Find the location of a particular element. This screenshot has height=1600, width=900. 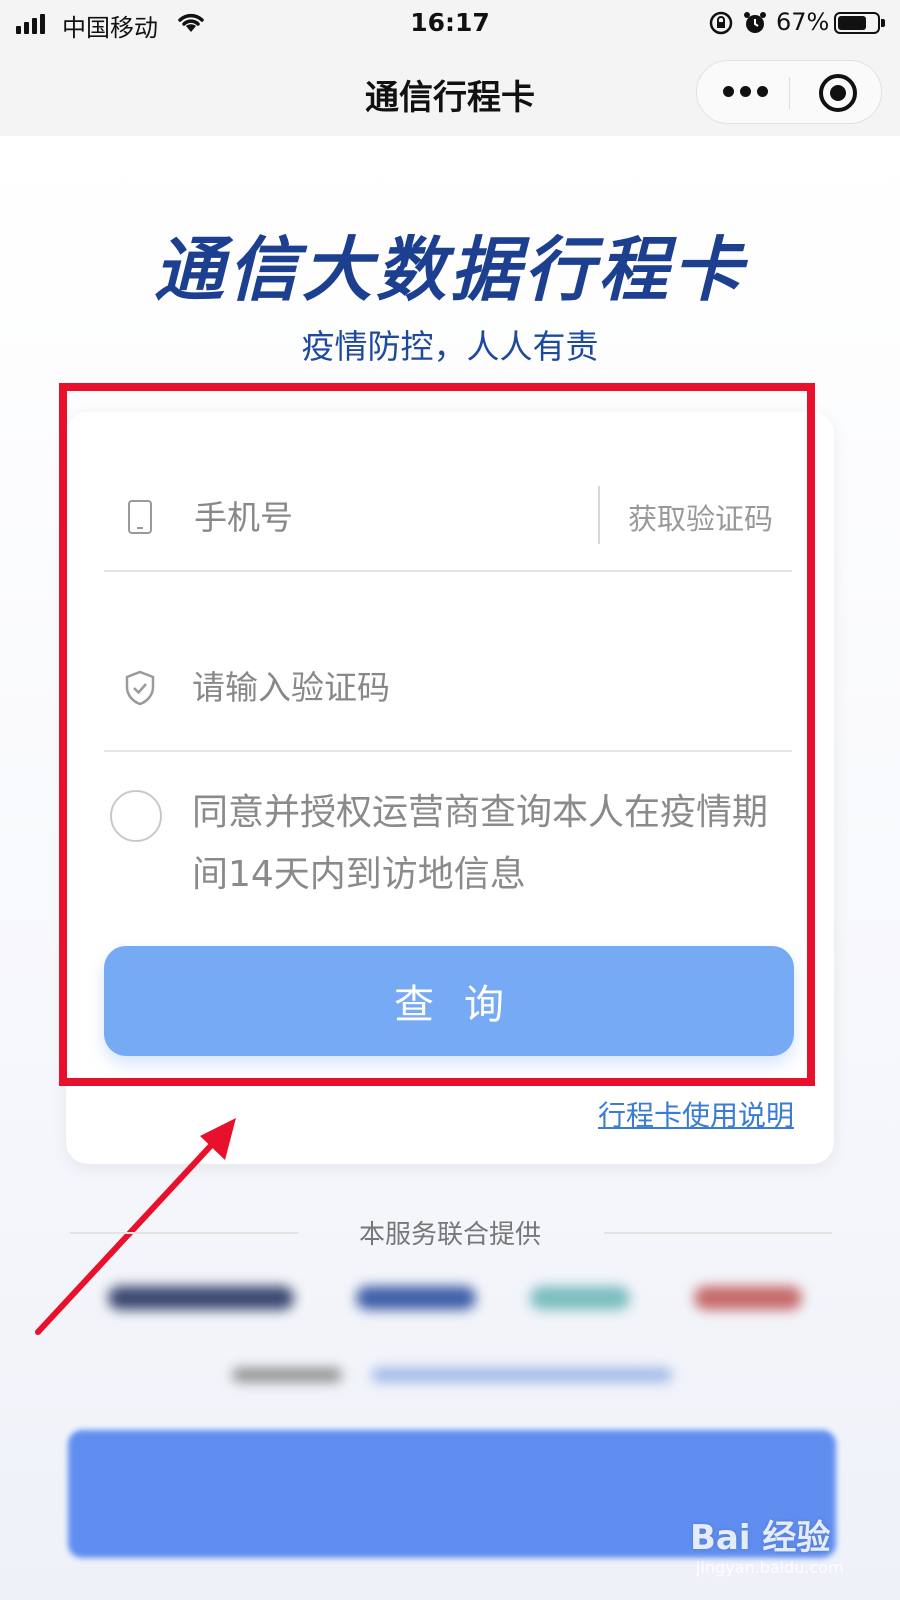

usage-instructions-link: 行程卡使用说明 is located at coordinates (696, 1114).